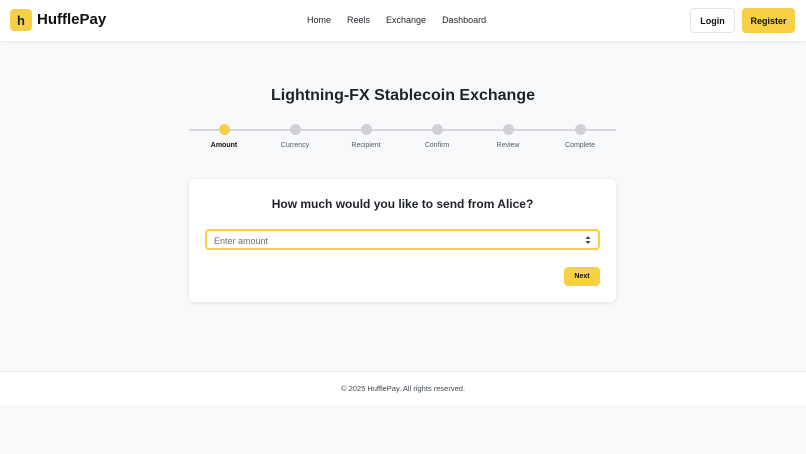 Image resolution: width=806 pixels, height=454 pixels. Describe the element at coordinates (582, 276) in the screenshot. I see `next-button: Next` at that location.